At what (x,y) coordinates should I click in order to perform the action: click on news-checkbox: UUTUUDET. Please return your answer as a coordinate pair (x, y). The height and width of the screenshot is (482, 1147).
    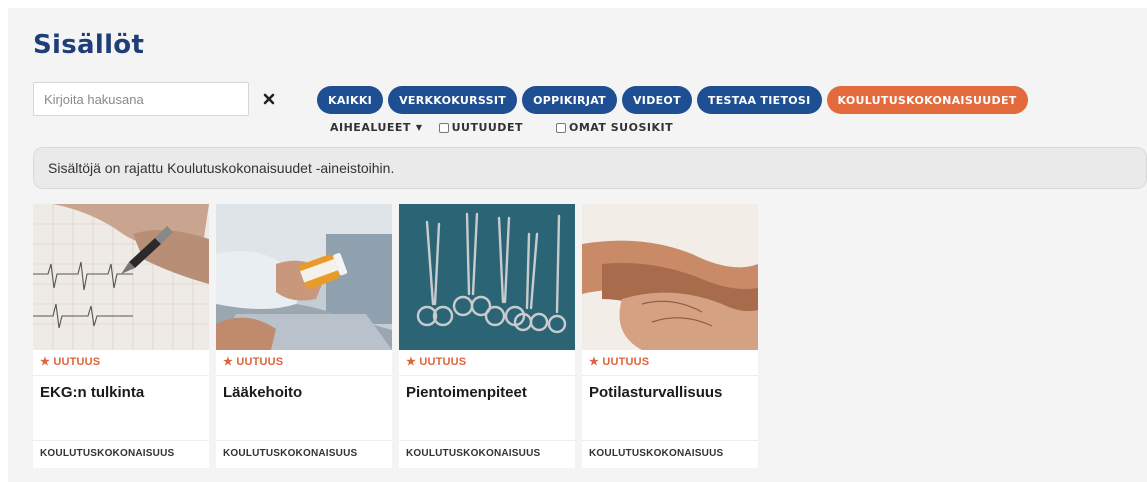
    Looking at the image, I should click on (480, 127).